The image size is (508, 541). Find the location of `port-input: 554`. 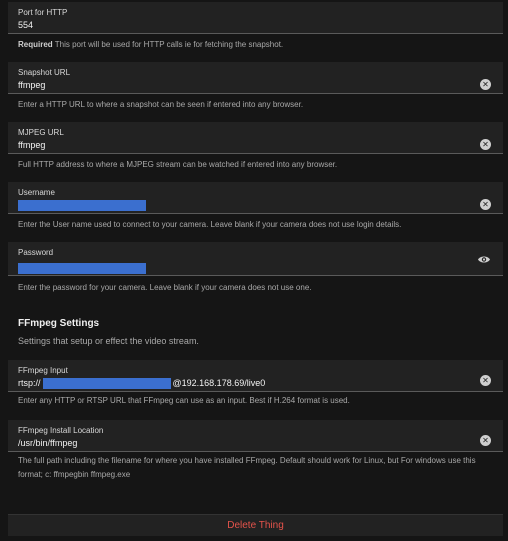

port-input: 554 is located at coordinates (25, 25).